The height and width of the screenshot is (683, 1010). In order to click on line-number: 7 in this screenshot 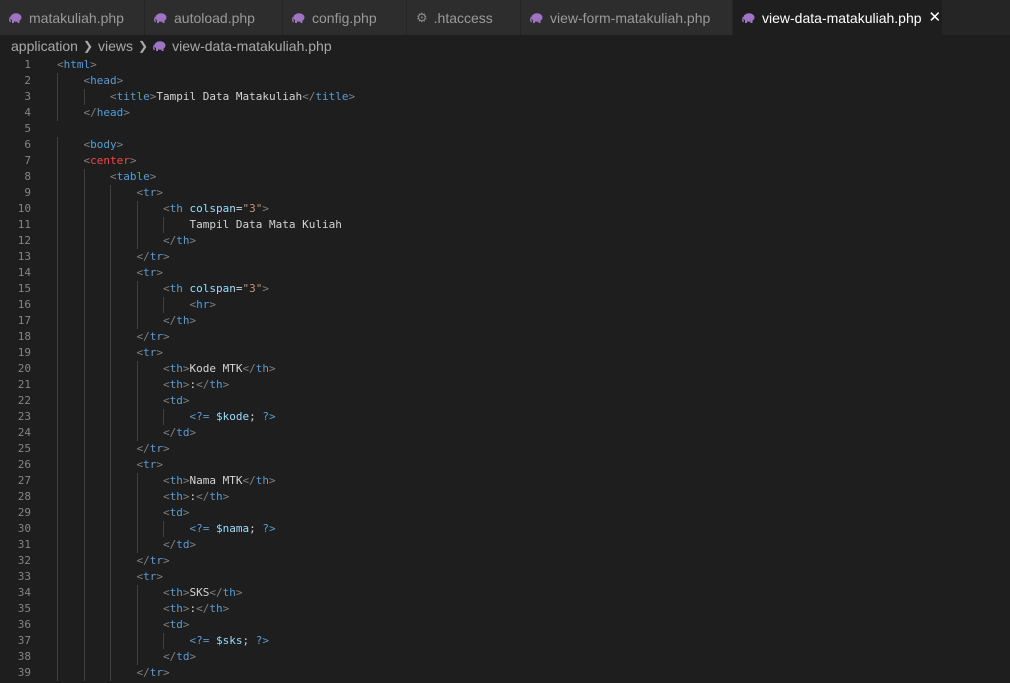, I will do `click(27, 160)`.